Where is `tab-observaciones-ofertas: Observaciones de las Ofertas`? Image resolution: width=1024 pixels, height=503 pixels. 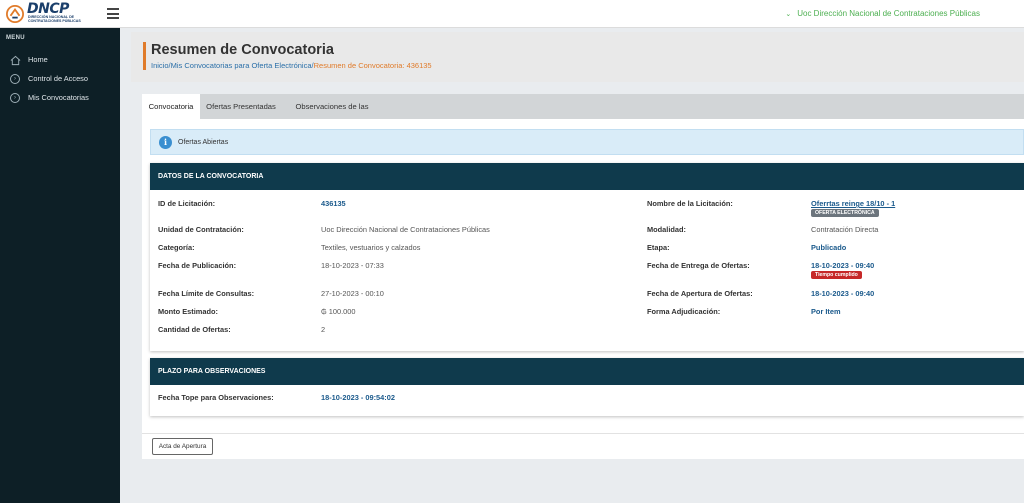 tab-observaciones-ofertas: Observaciones de las Ofertas is located at coordinates (332, 115).